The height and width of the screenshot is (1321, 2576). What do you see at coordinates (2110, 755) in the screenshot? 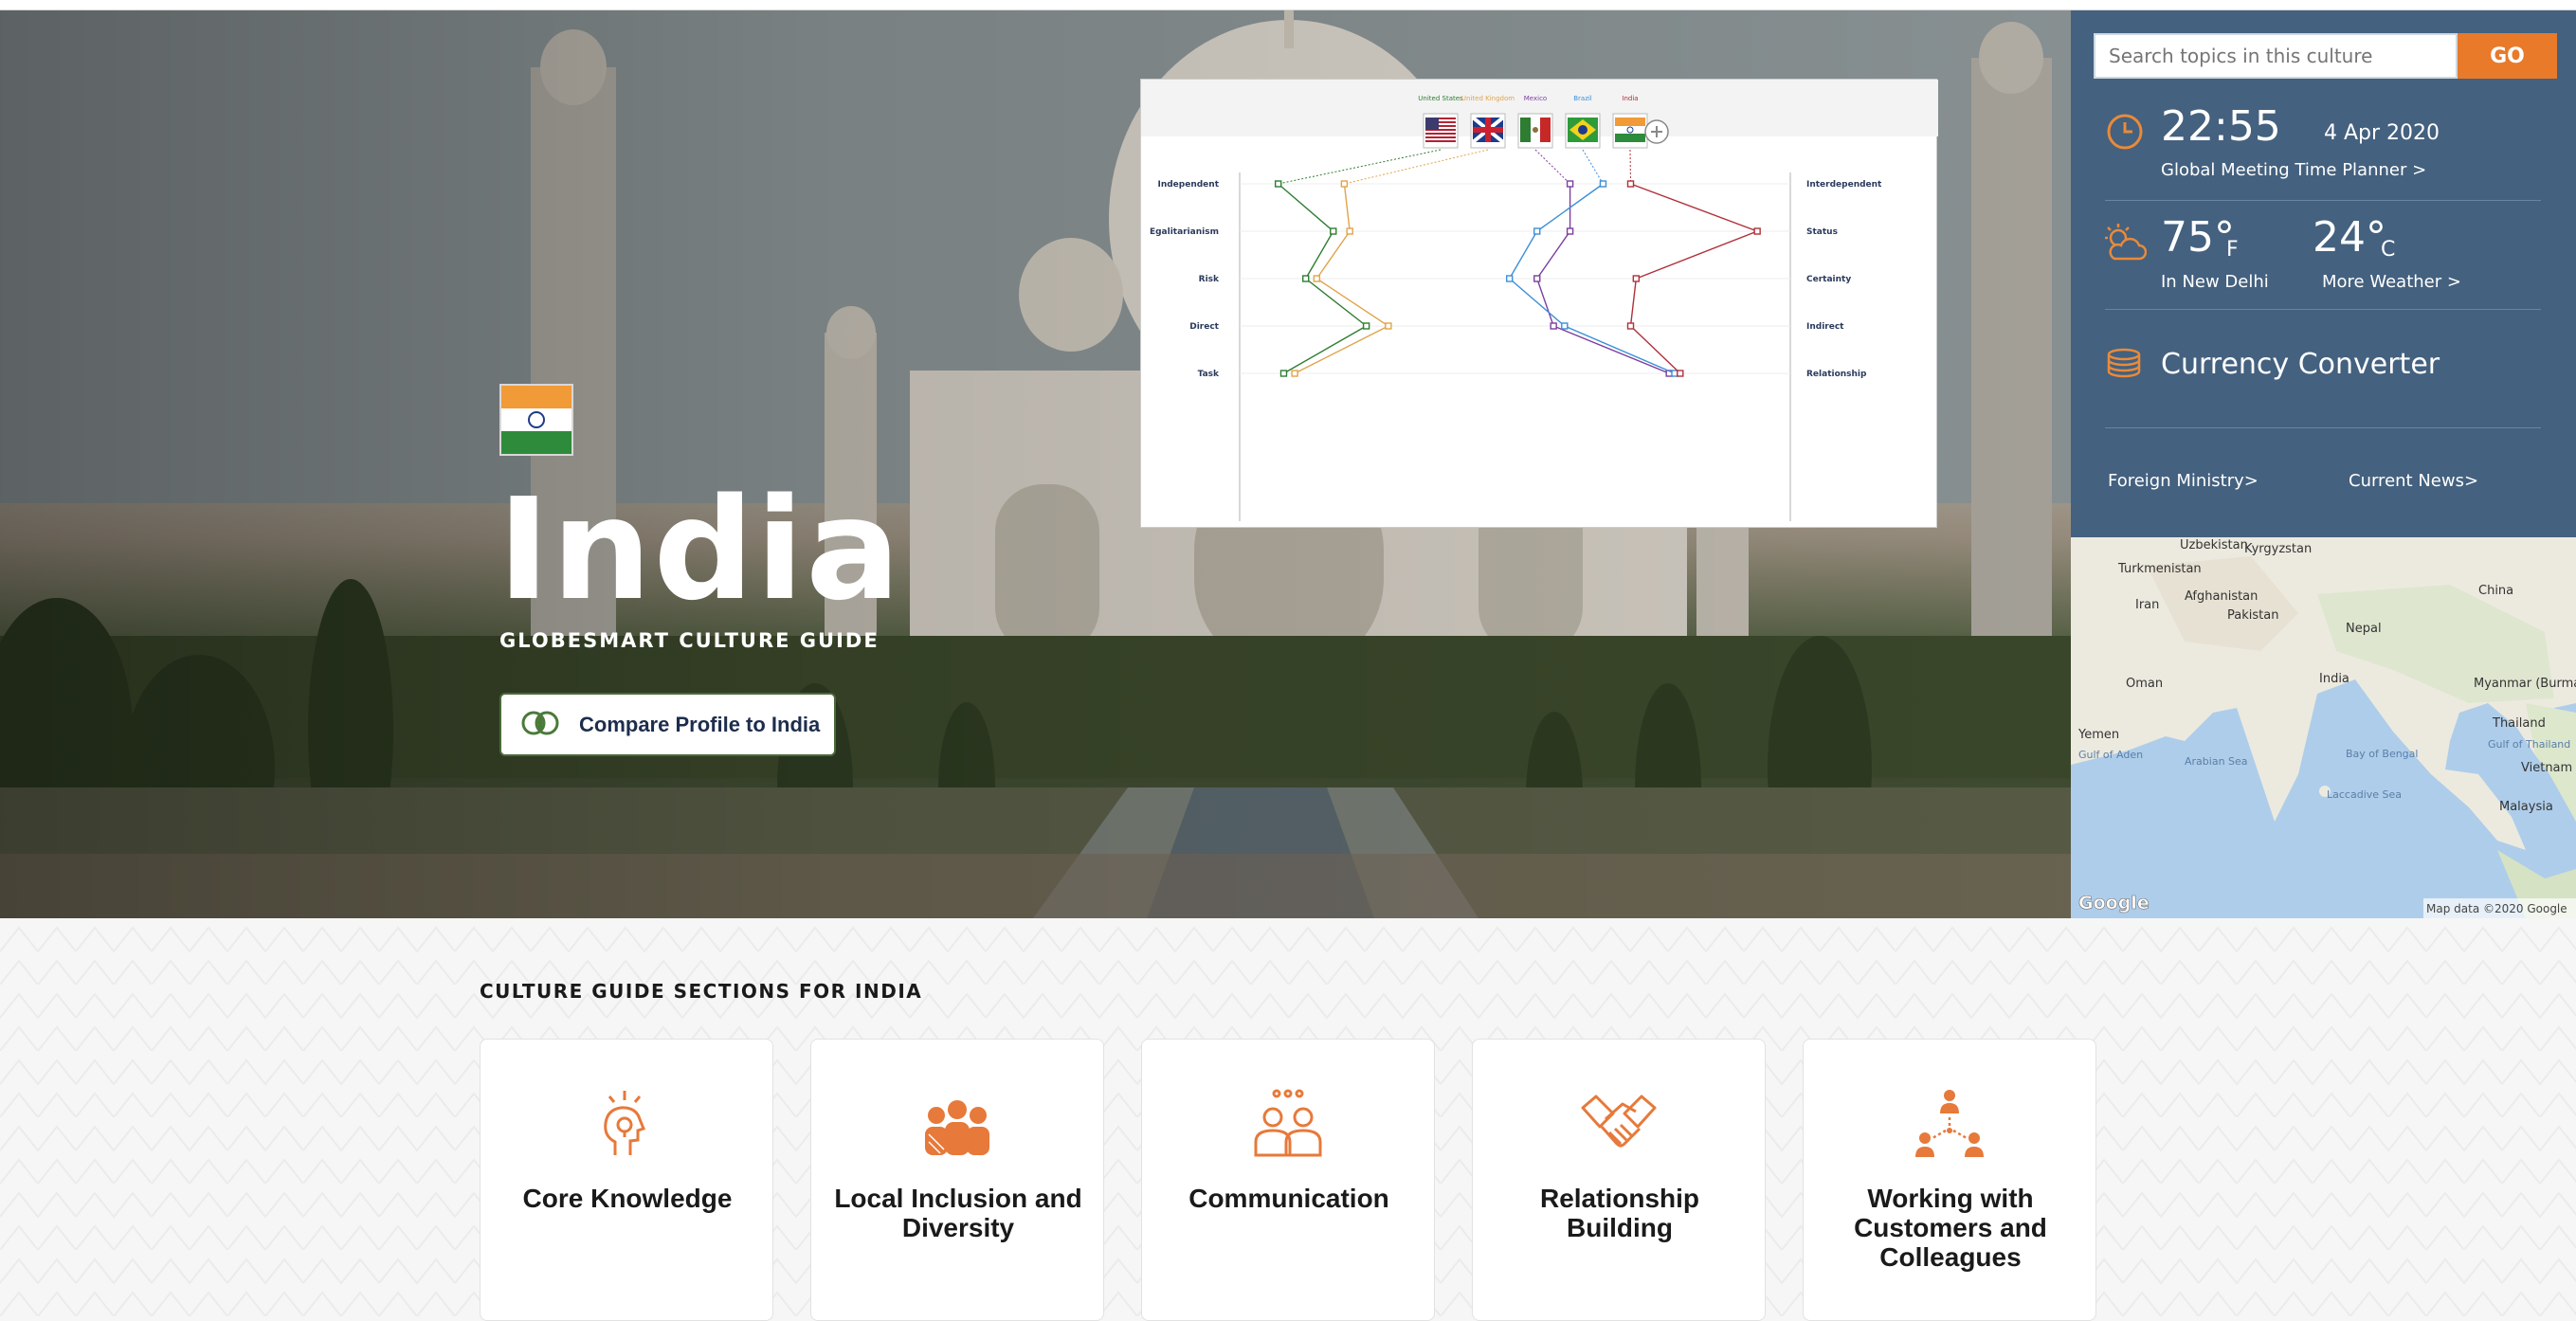
I see `map-label: Gulf of Aden` at bounding box center [2110, 755].